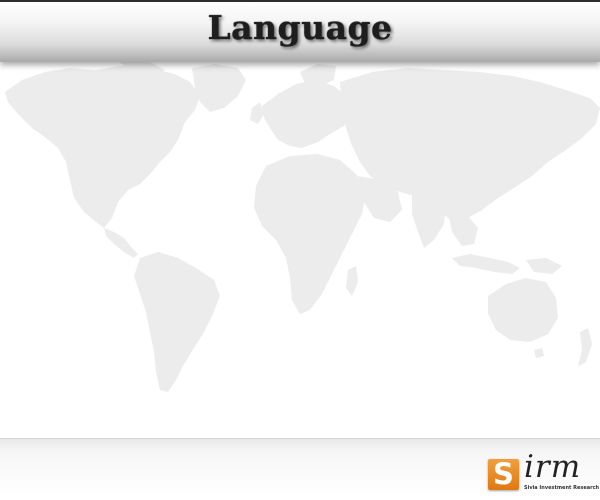 The height and width of the screenshot is (500, 600). What do you see at coordinates (429, 221) in the screenshot?
I see `india-shape` at bounding box center [429, 221].